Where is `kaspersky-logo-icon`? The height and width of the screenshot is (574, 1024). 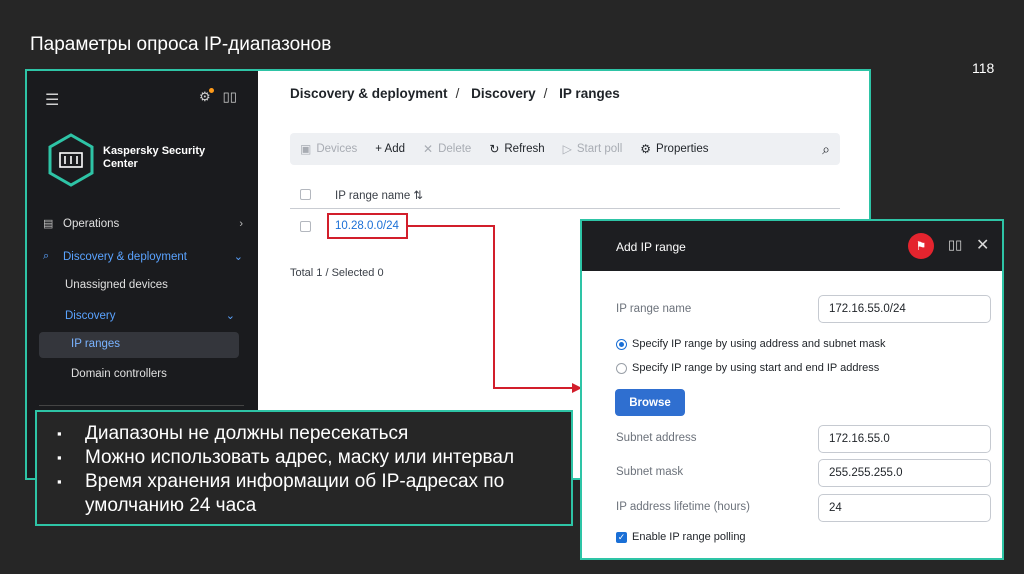
kaspersky-logo-icon is located at coordinates (71, 160).